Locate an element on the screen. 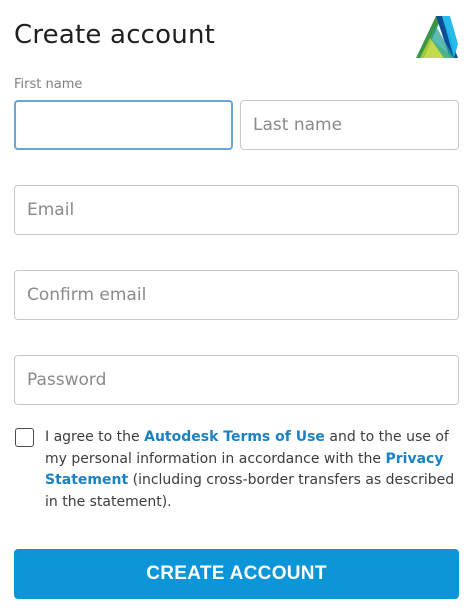  first-name-input is located at coordinates (123, 125).